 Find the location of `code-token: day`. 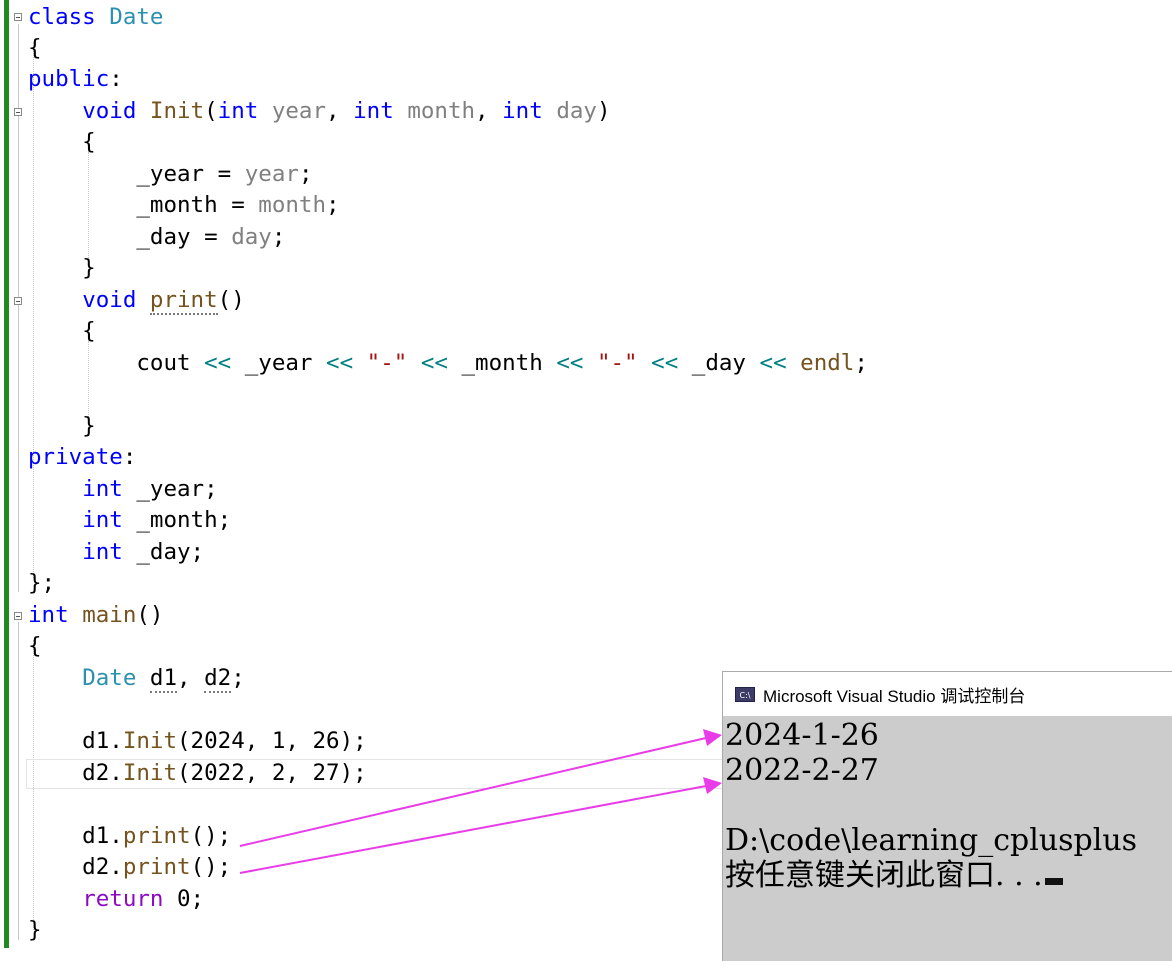

code-token: day is located at coordinates (576, 111).